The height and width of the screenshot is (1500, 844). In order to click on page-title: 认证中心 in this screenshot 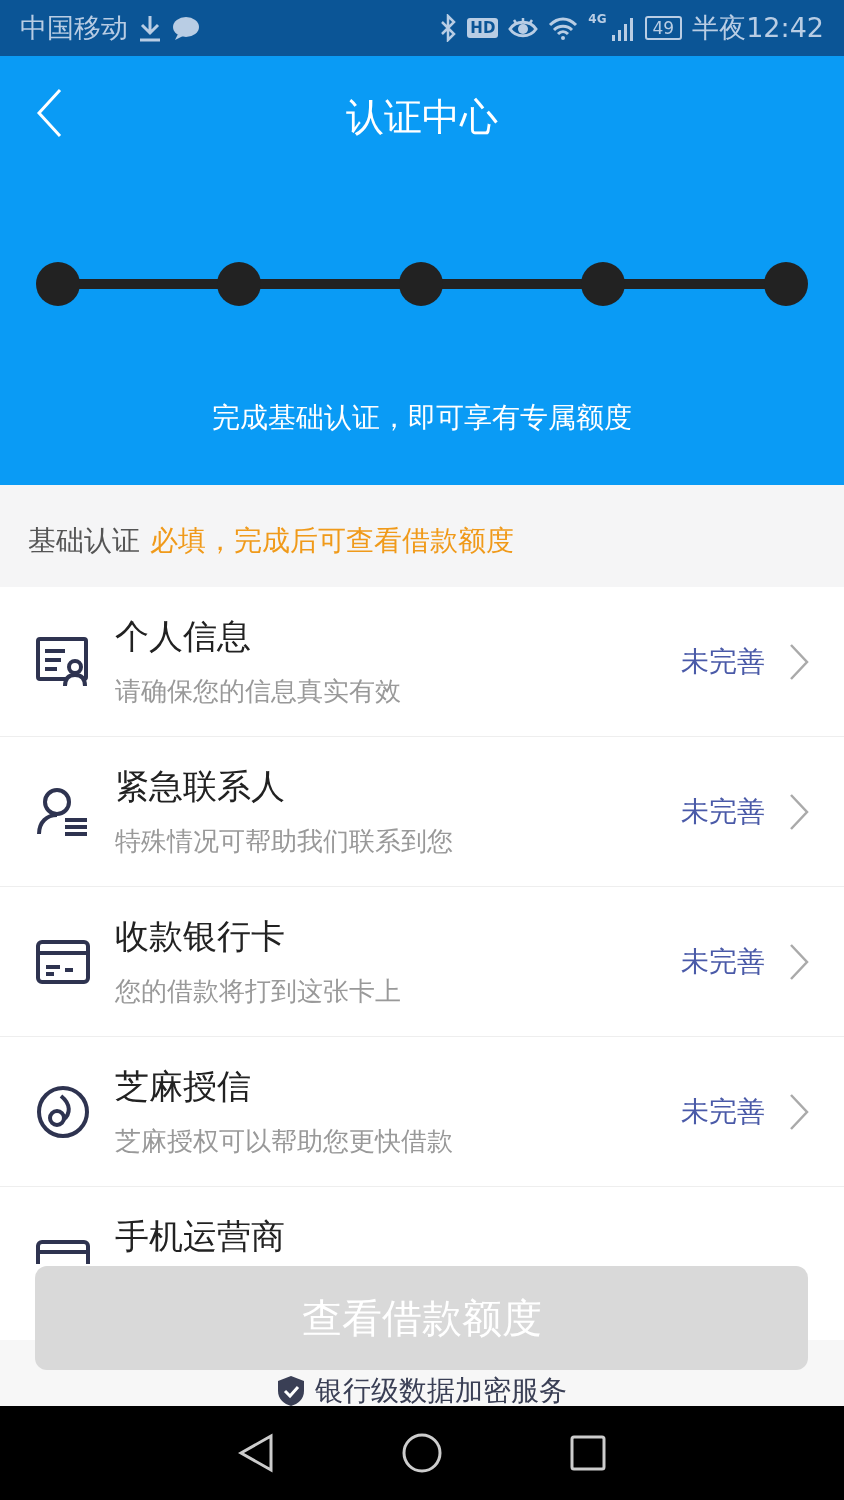, I will do `click(422, 117)`.